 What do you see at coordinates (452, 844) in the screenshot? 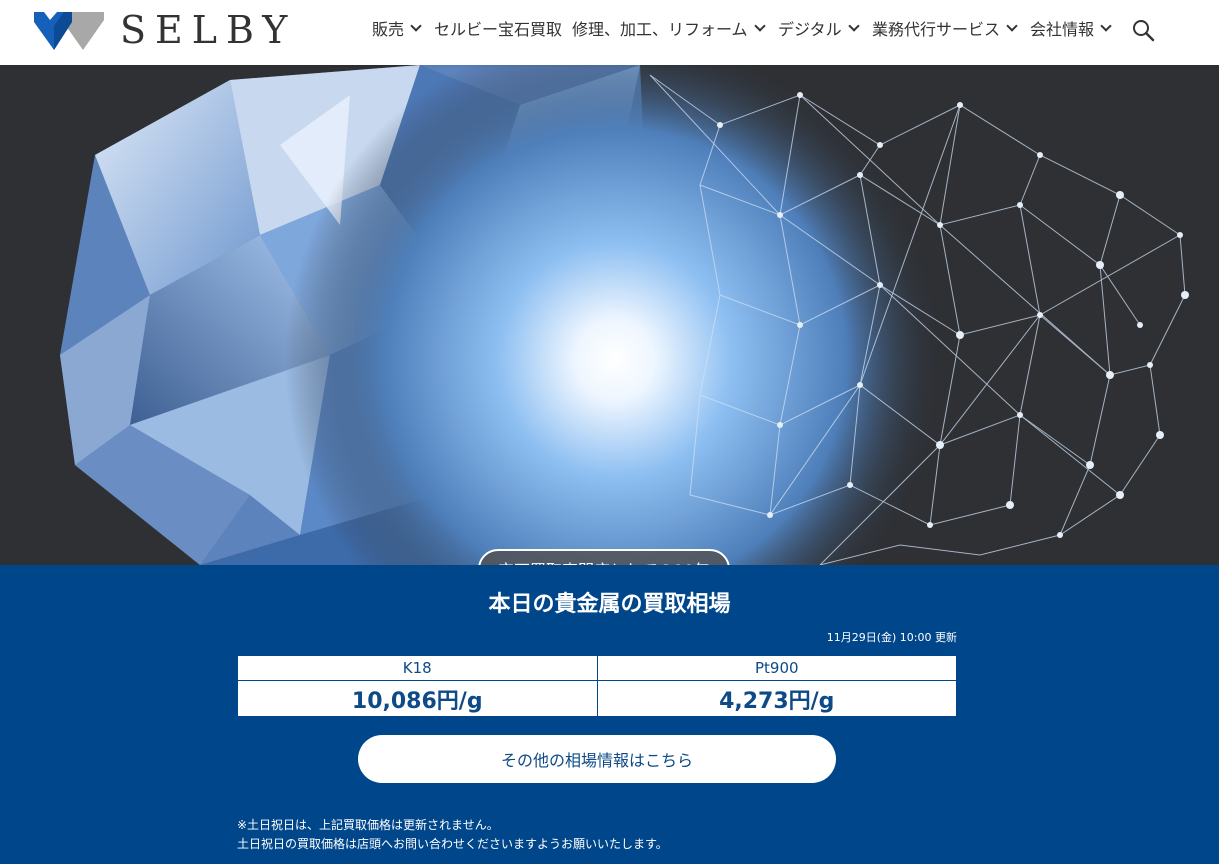
I see `note-line: 土日祝日の買取価格は店頭へお問い合わせくださいますようお願いいたします。` at bounding box center [452, 844].